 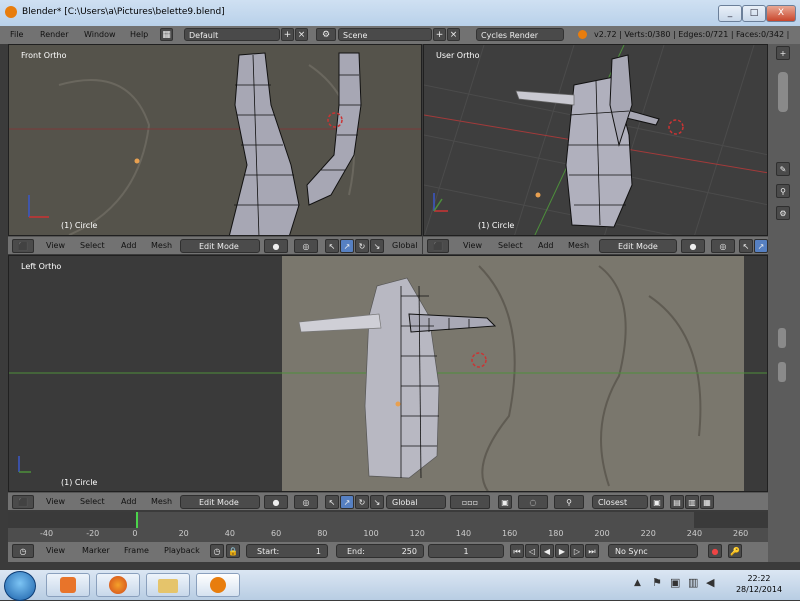 I want to click on sync-select: No Sync, so click(x=653, y=551).